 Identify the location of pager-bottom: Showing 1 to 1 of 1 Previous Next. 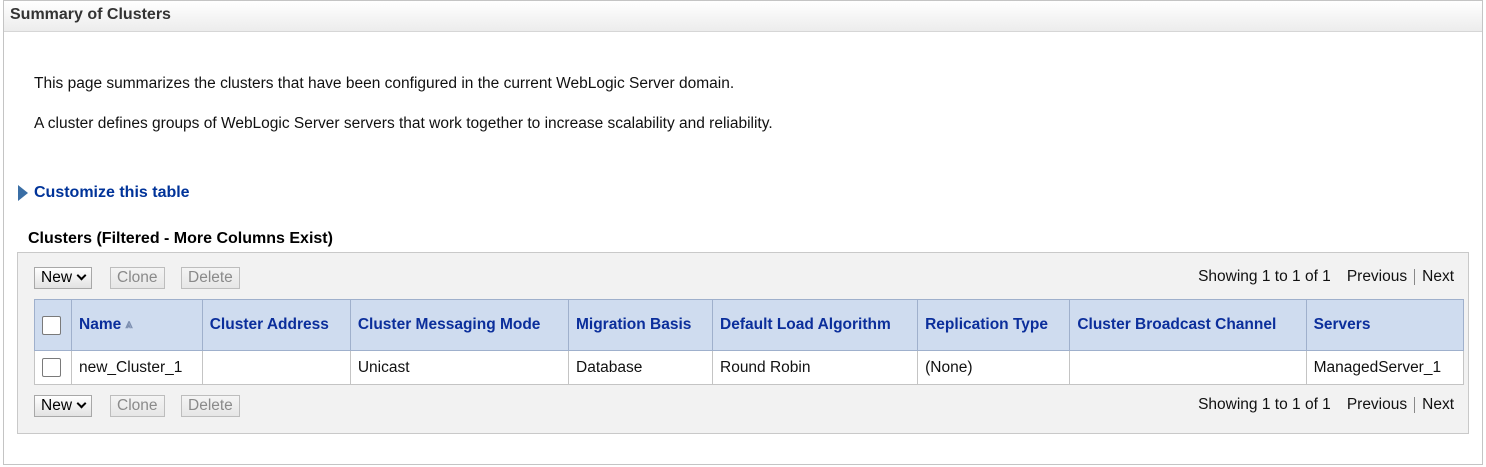
(1326, 405).